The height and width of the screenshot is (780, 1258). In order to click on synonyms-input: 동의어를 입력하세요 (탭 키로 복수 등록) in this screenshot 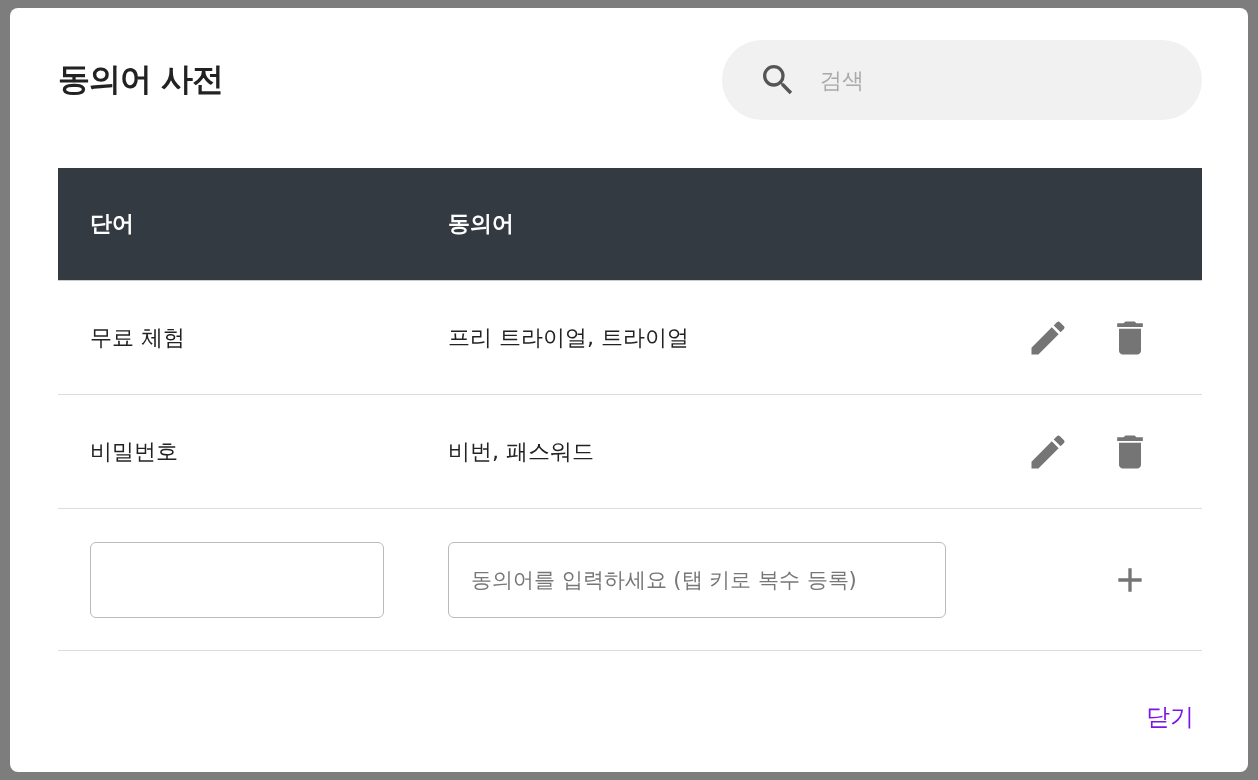, I will do `click(697, 579)`.